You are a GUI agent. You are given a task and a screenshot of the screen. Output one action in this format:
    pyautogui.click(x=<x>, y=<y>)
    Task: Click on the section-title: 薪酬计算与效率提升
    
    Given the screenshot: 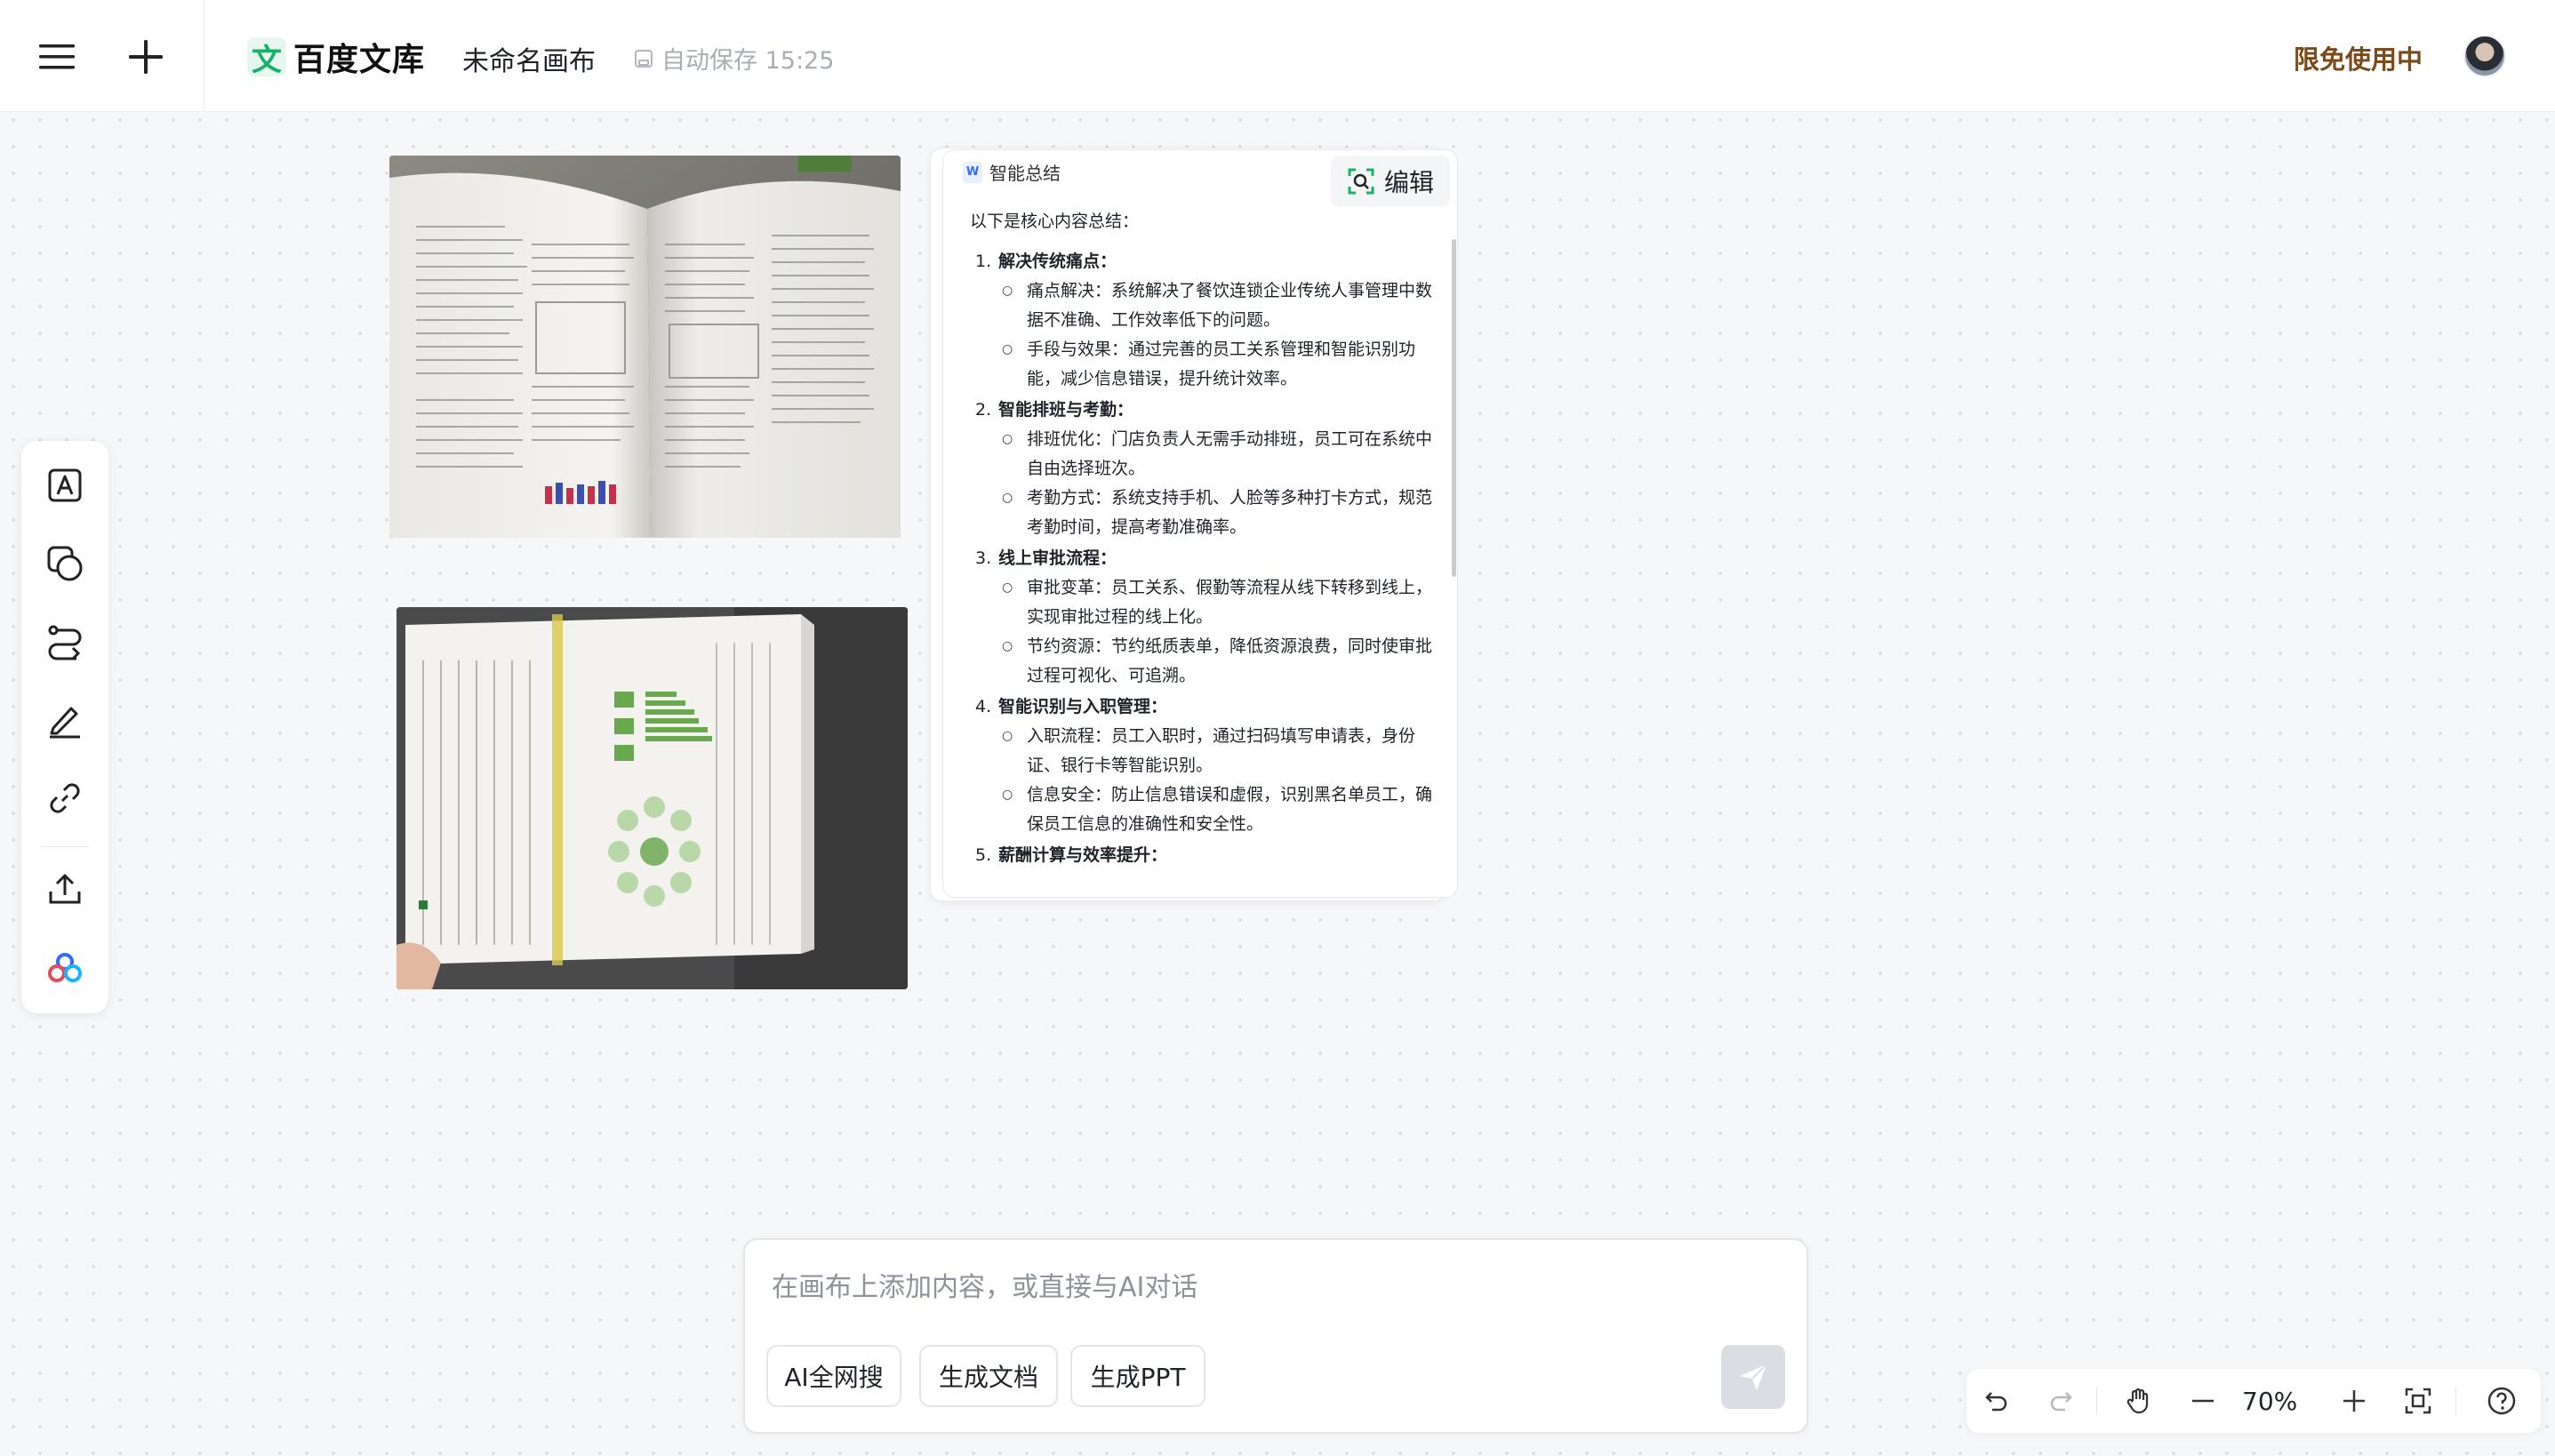 What is the action you would take?
    pyautogui.click(x=1074, y=855)
    